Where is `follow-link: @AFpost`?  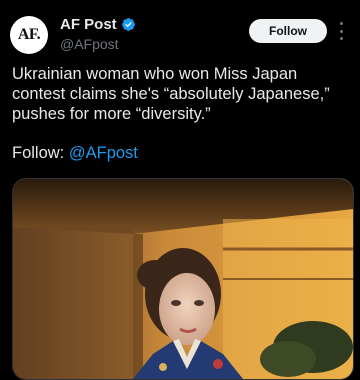
follow-link: @AFpost is located at coordinates (103, 153).